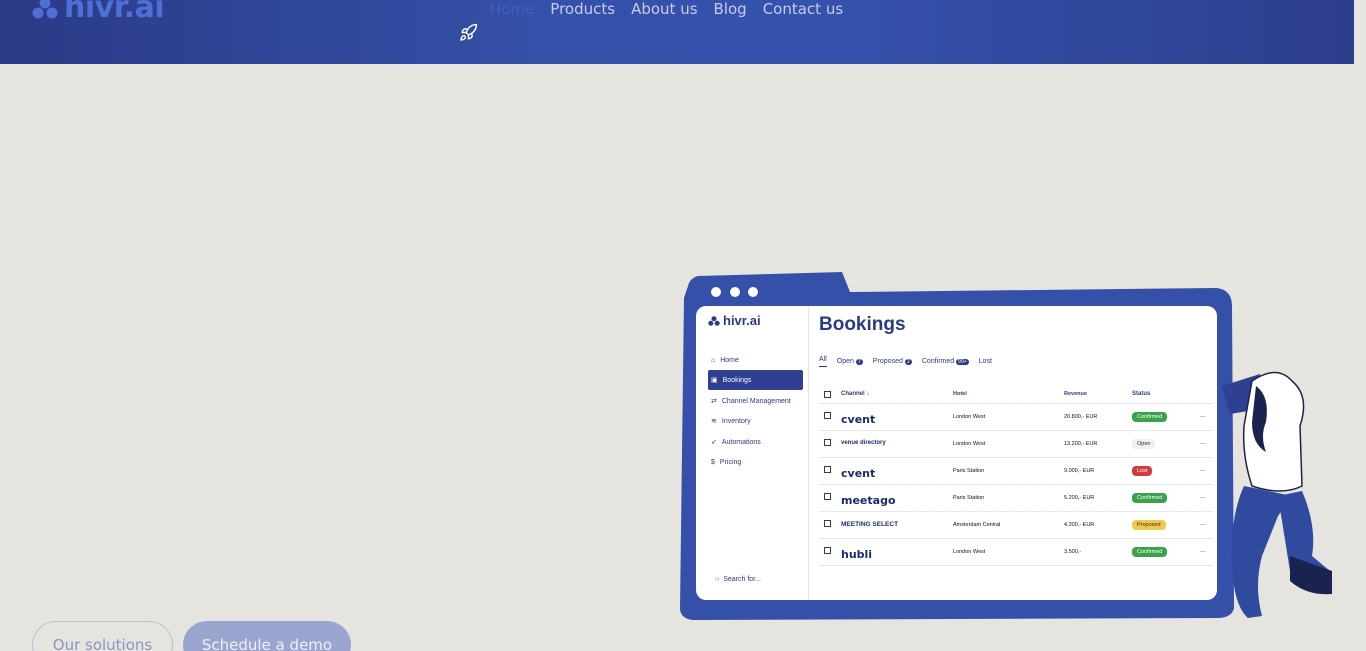  Describe the element at coordinates (755, 462) in the screenshot. I see `mock-nav-pricing: $ Pricing` at that location.